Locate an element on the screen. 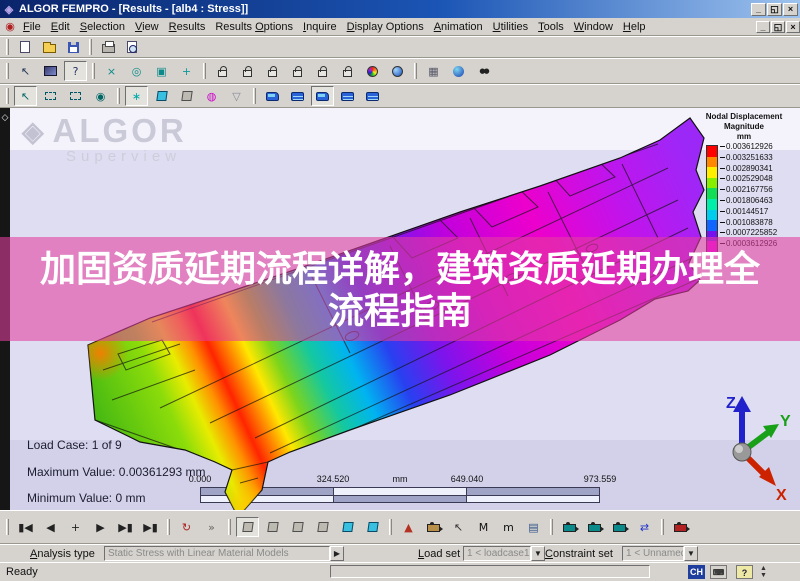  snapshot-button is located at coordinates (433, 527).